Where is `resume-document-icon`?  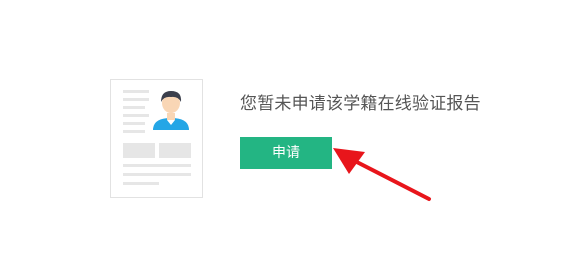 resume-document-icon is located at coordinates (156, 138).